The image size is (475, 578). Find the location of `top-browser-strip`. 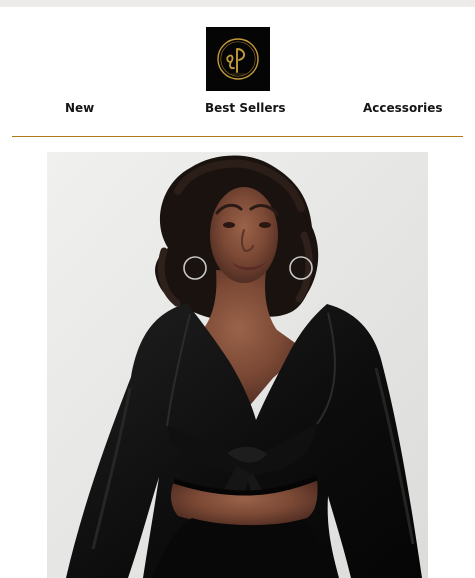

top-browser-strip is located at coordinates (237, 3).